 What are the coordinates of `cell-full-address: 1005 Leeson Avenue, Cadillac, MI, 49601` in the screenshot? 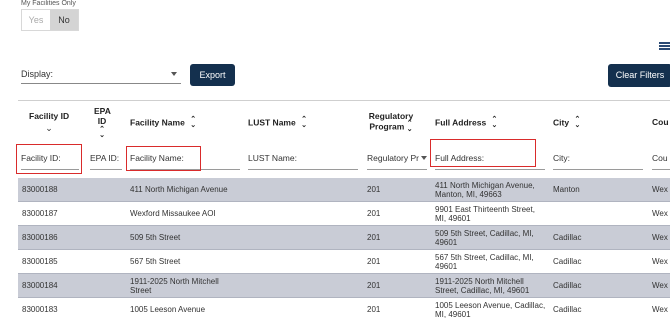 It's located at (490, 310).